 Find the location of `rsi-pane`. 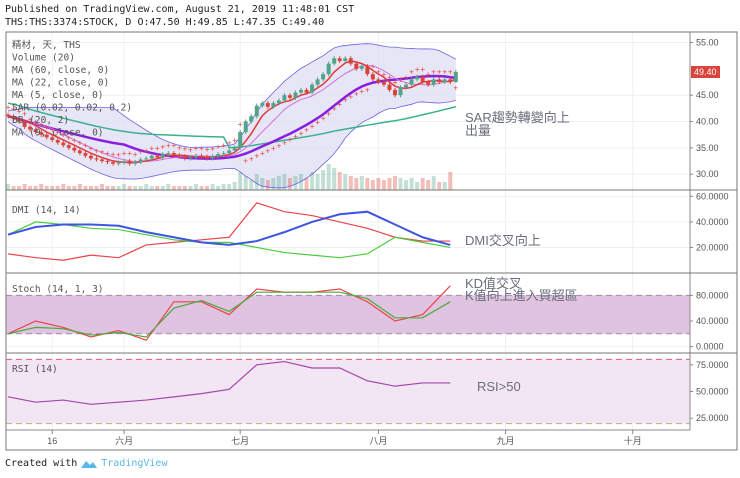

rsi-pane is located at coordinates (348, 391).